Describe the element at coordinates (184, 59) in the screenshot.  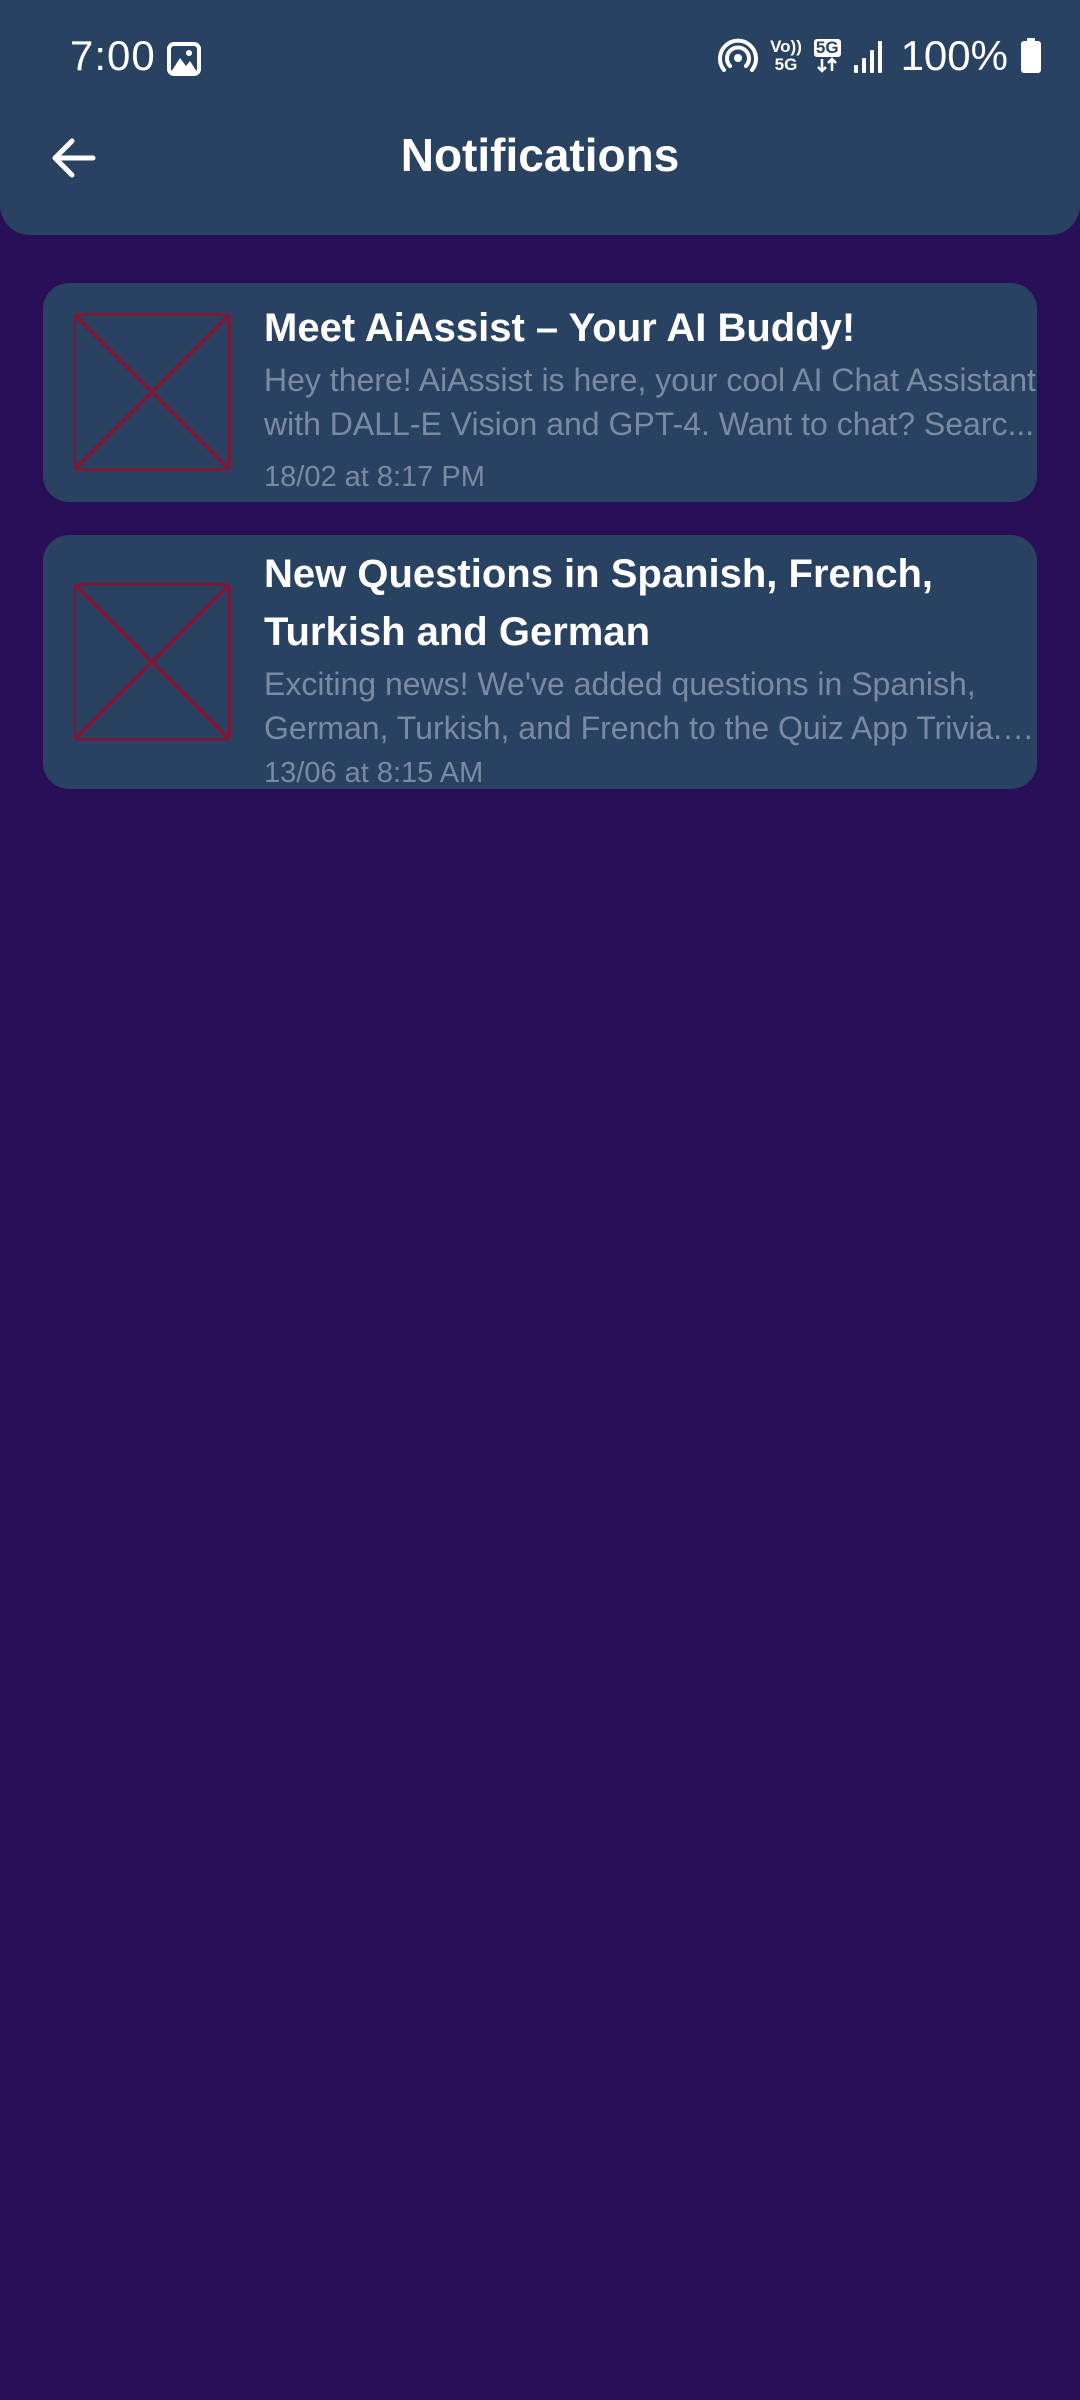
I see `gallery-icon` at that location.